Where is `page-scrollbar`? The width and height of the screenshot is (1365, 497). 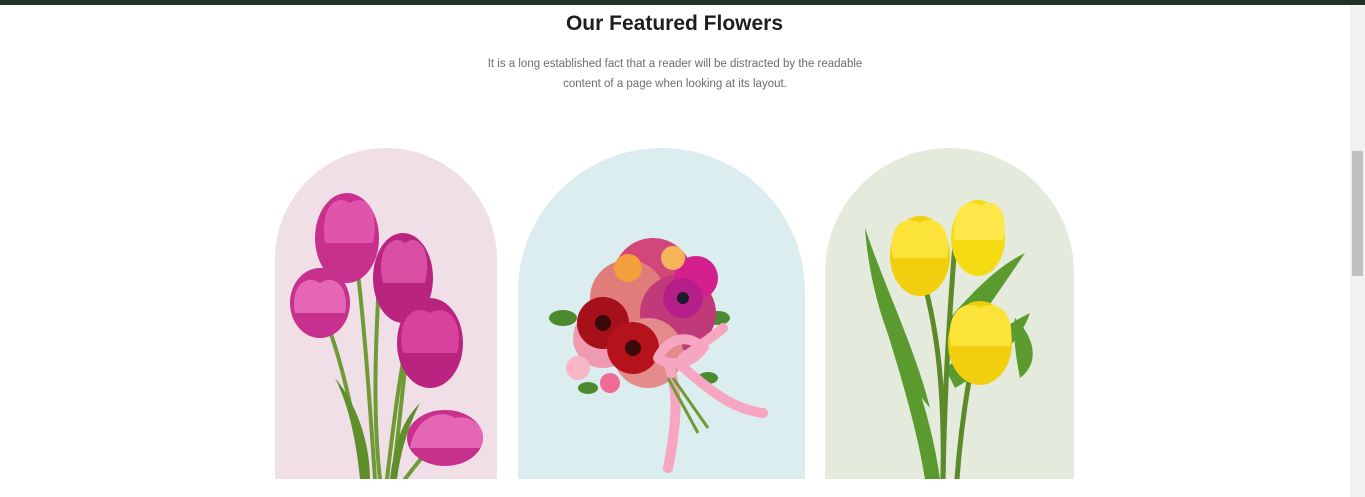 page-scrollbar is located at coordinates (1357, 251).